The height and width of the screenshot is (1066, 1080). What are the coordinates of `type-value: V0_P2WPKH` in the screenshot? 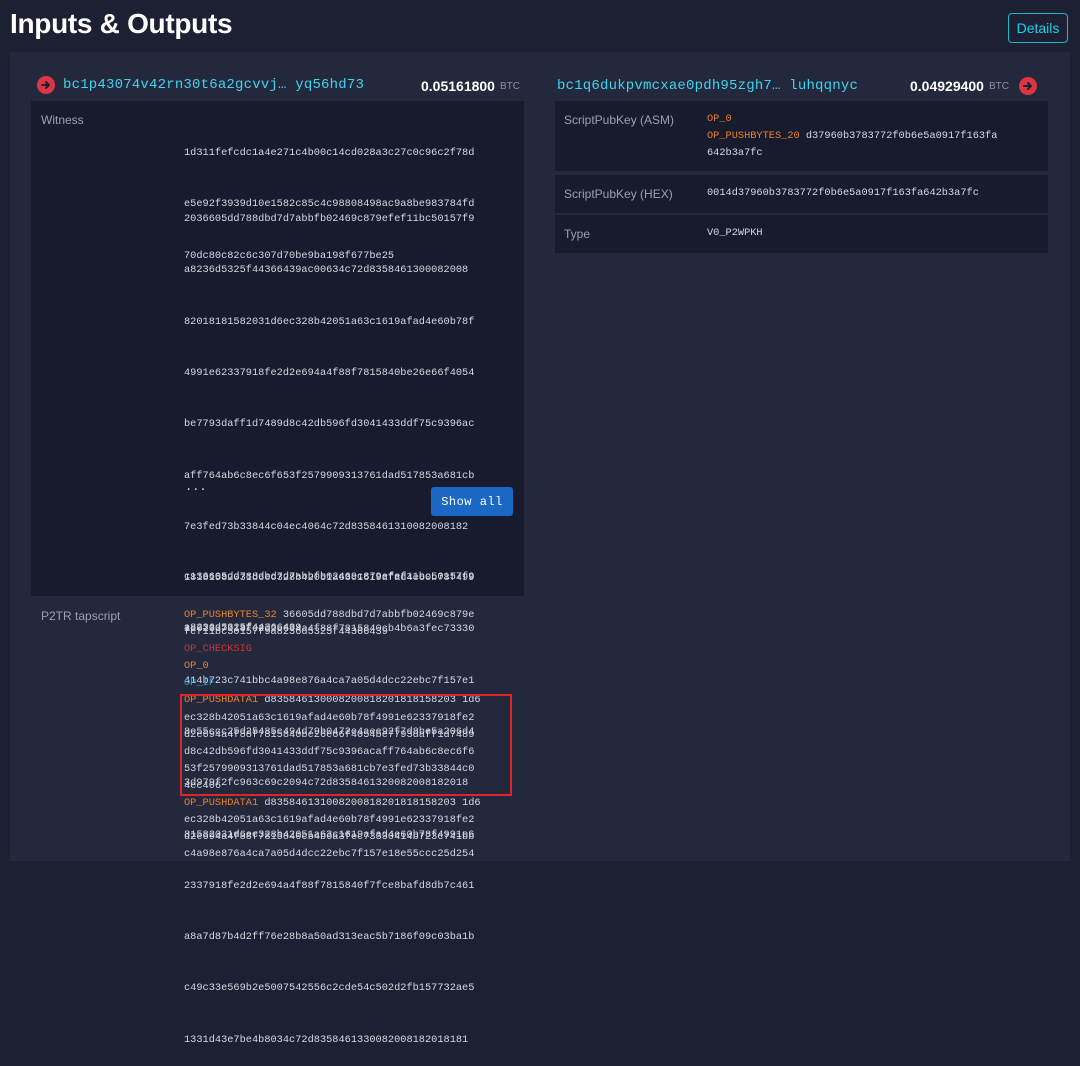 It's located at (735, 233).